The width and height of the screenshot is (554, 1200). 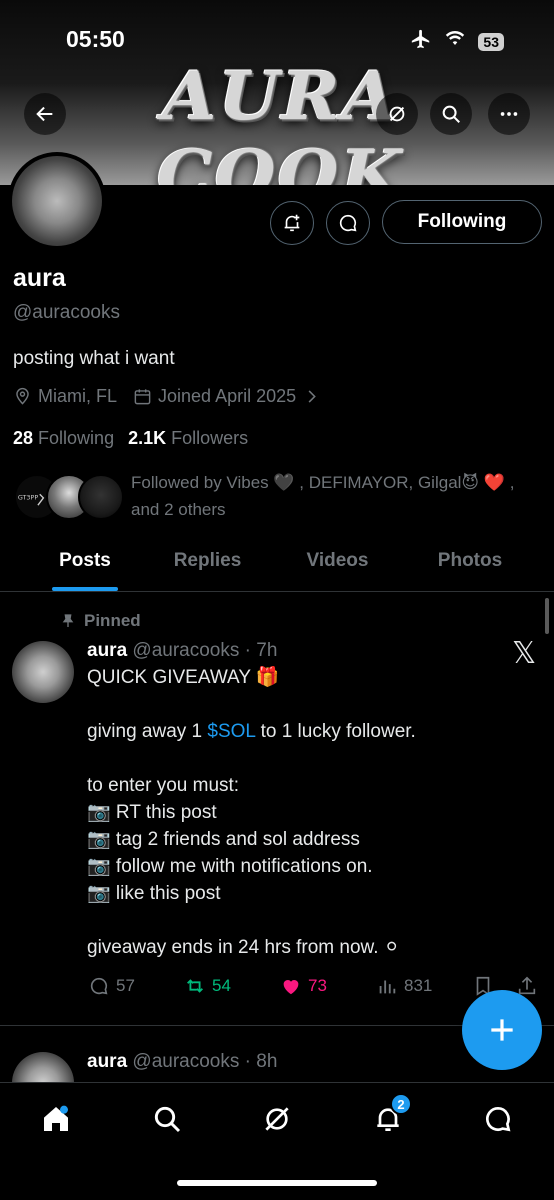 What do you see at coordinates (111, 986) in the screenshot?
I see `reply-button: 57` at bounding box center [111, 986].